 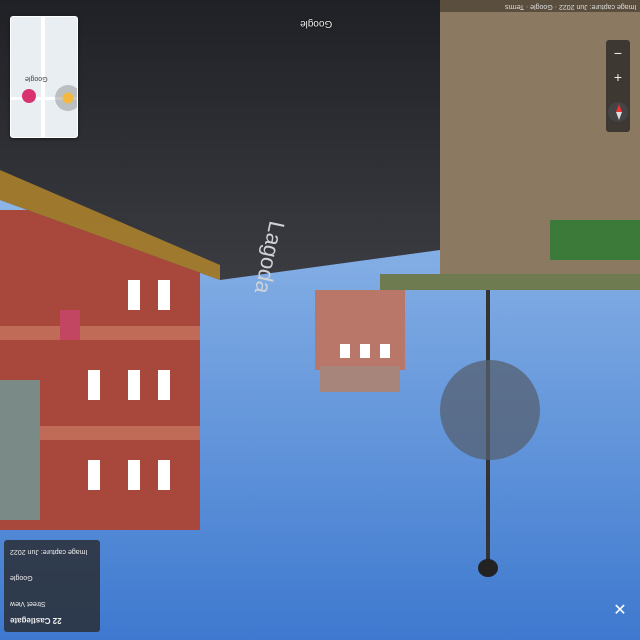 I want to click on app-label: Google, so click(x=21, y=577).